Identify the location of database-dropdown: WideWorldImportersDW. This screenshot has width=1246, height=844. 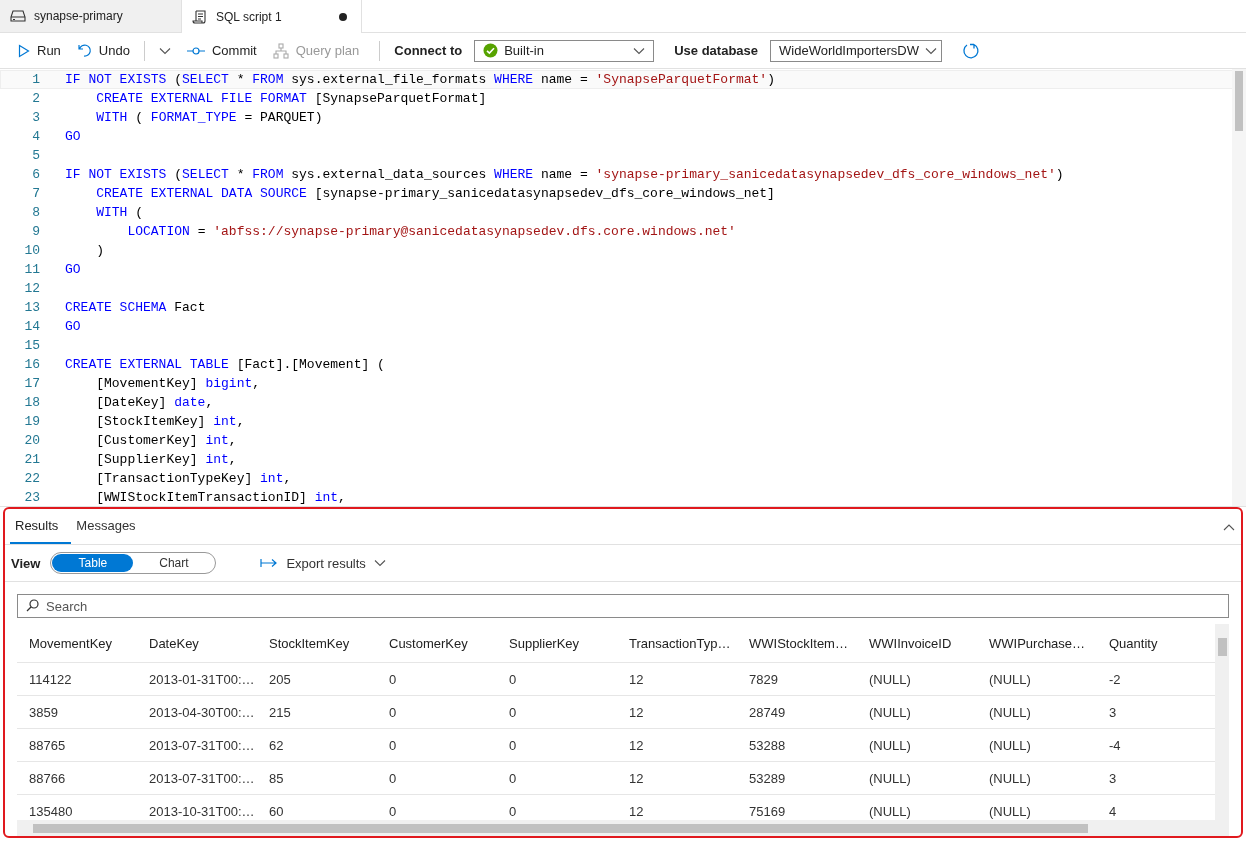
(856, 50).